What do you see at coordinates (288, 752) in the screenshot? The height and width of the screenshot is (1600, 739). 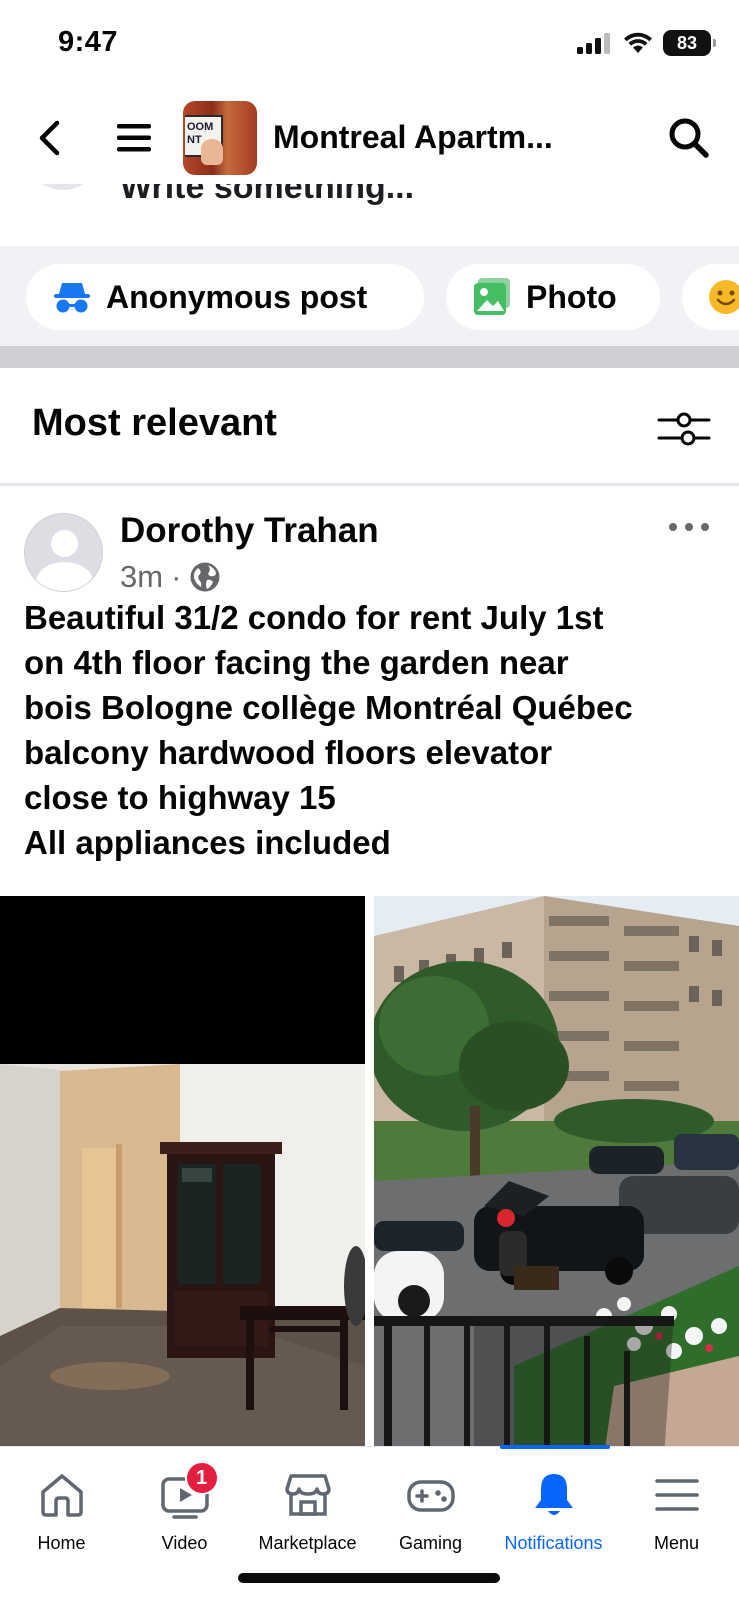 I see `post-text-line: balcony hardwood floors elevator` at bounding box center [288, 752].